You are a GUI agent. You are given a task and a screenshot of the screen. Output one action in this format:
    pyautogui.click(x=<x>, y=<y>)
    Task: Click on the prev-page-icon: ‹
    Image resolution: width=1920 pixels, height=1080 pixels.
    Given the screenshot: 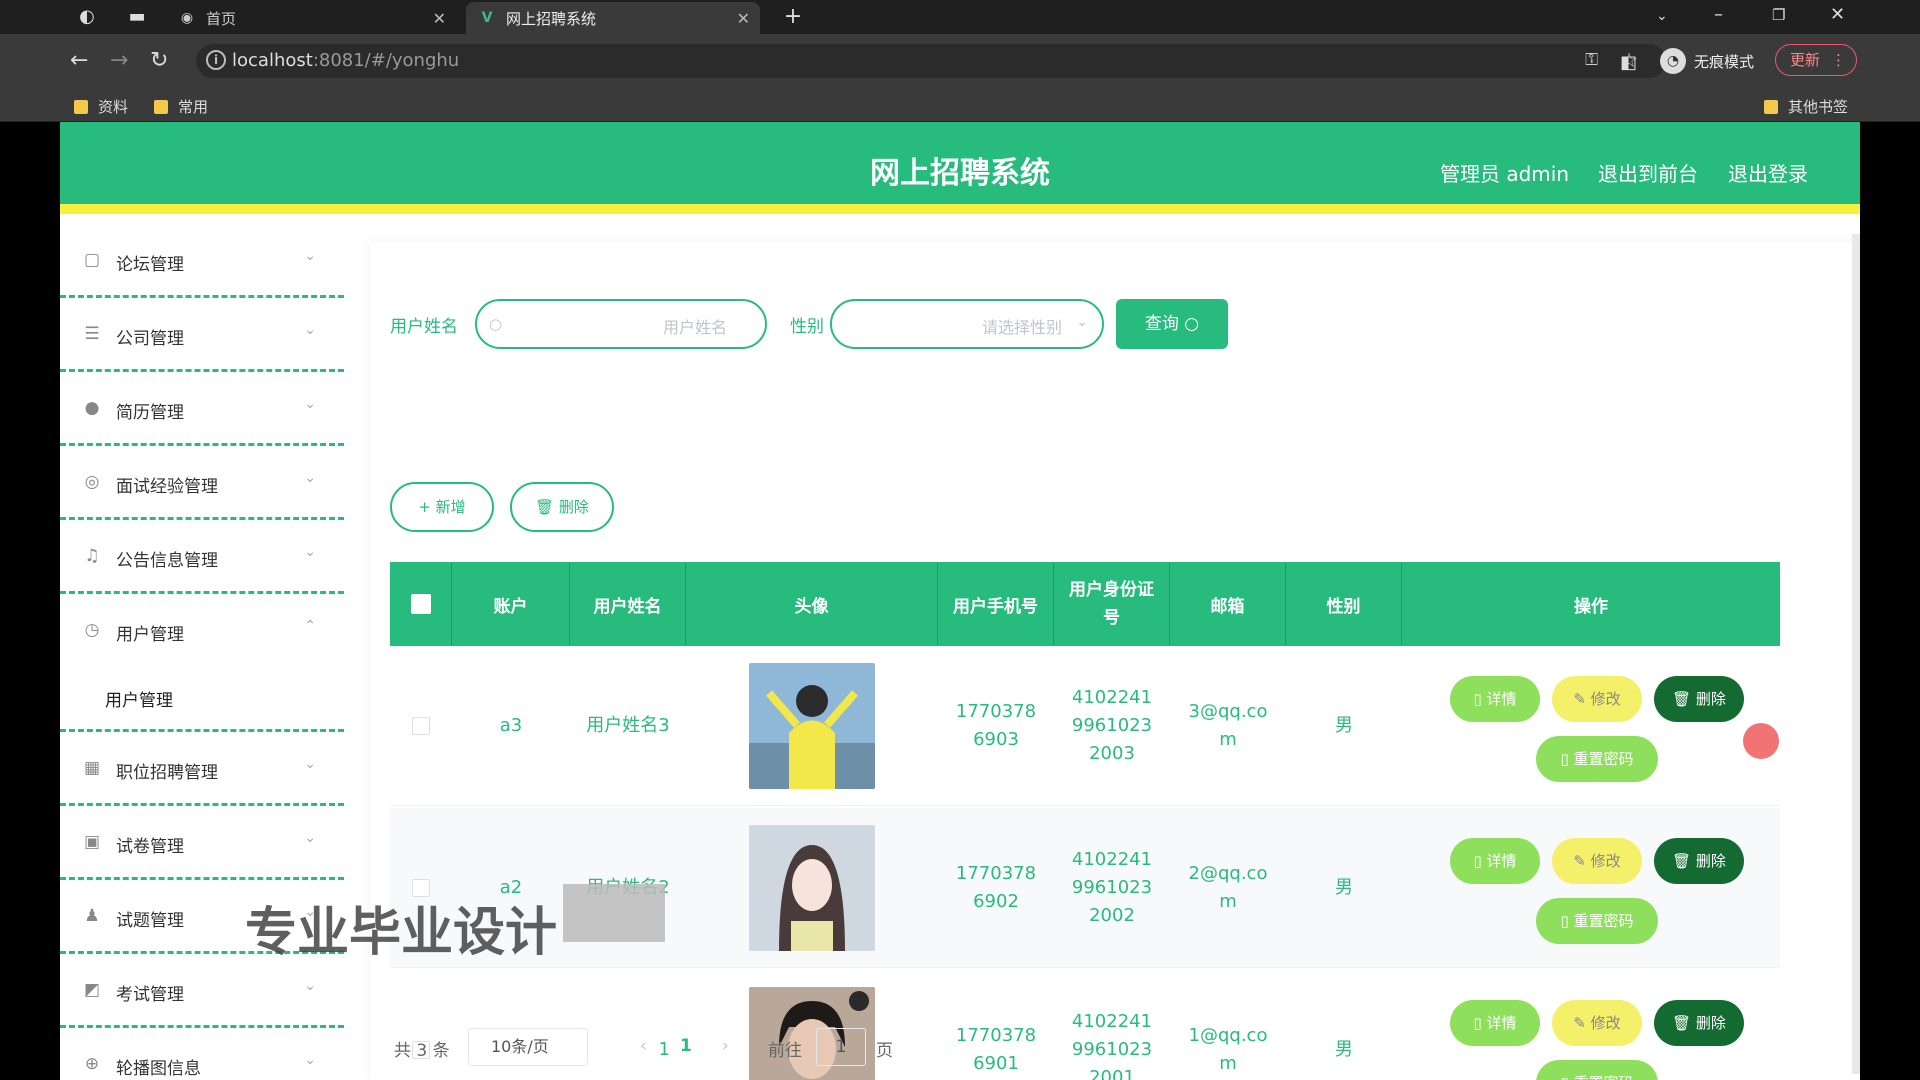 What is the action you would take?
    pyautogui.click(x=643, y=1046)
    